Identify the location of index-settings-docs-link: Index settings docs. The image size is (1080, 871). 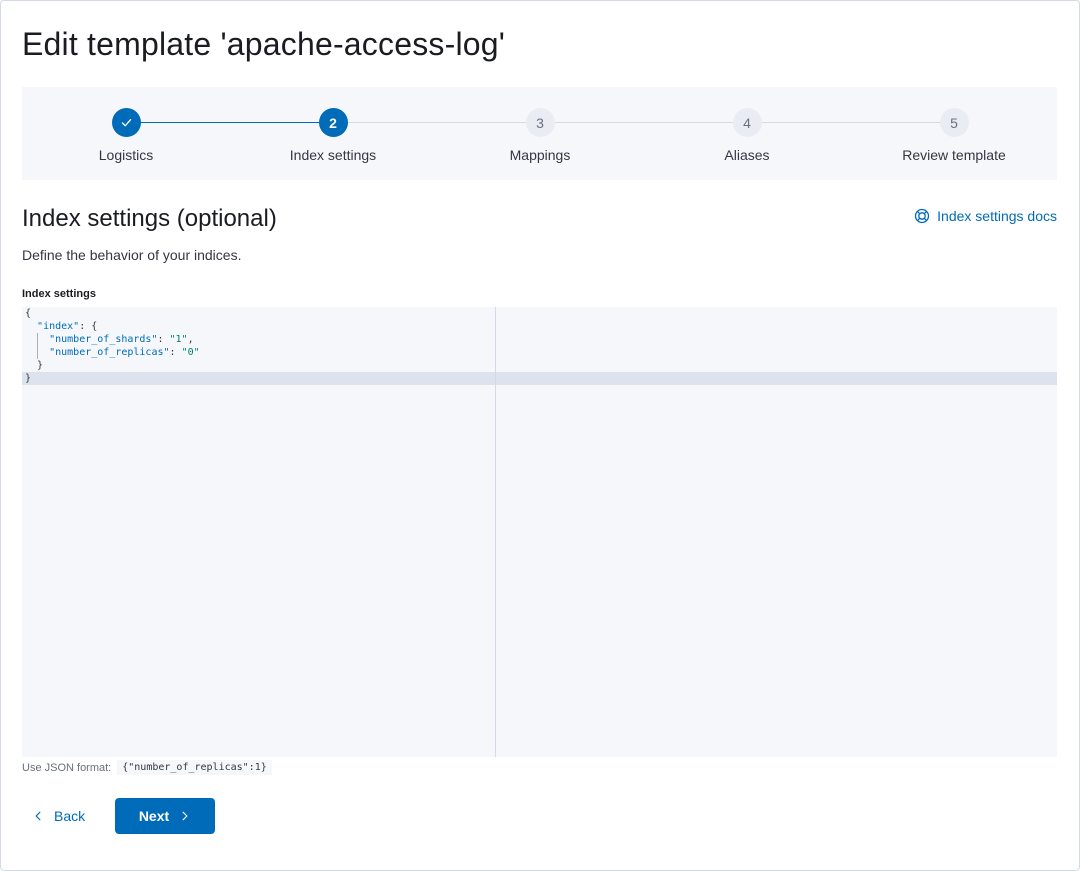
(985, 216).